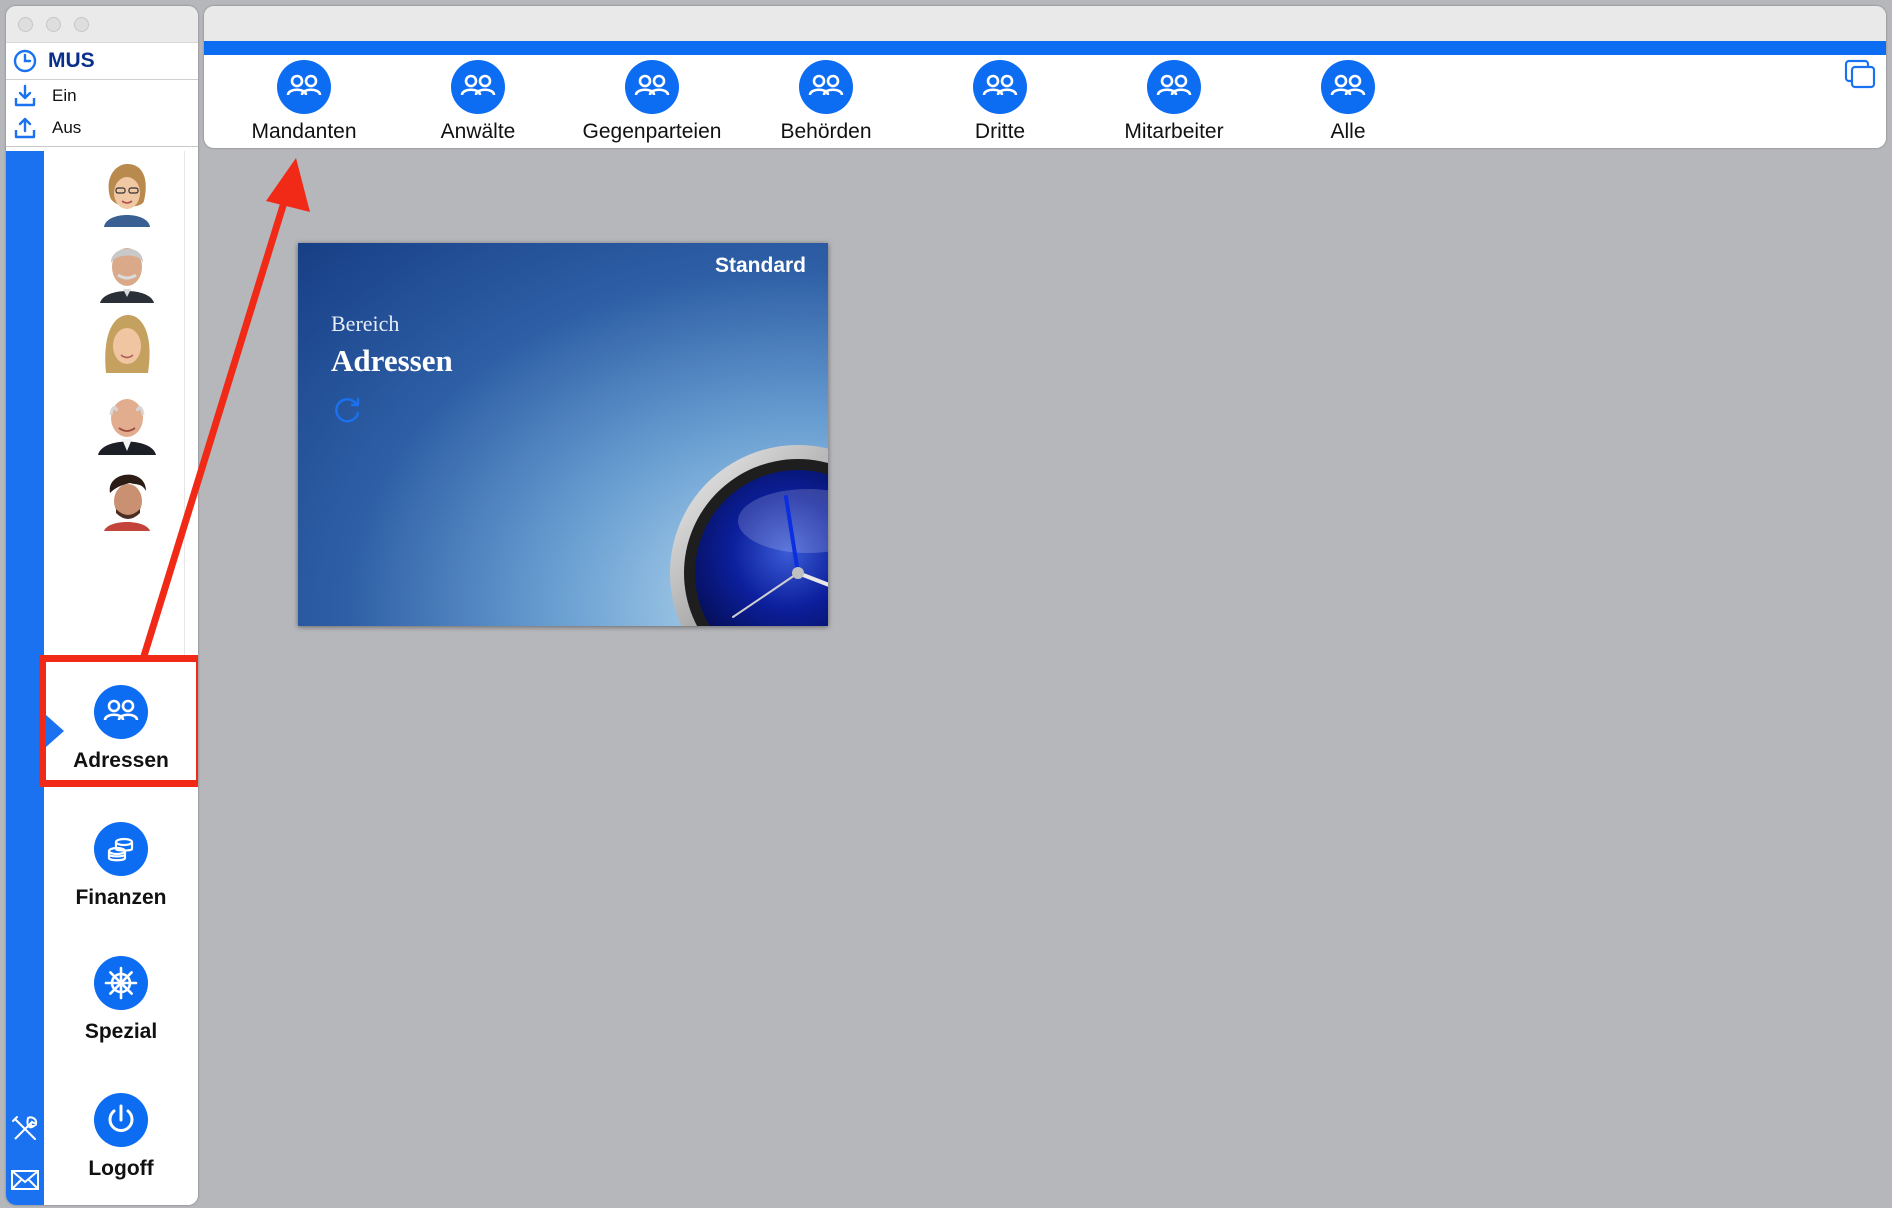 The image size is (1892, 1208). What do you see at coordinates (121, 897) in the screenshot?
I see `nav-label: Finanzen` at bounding box center [121, 897].